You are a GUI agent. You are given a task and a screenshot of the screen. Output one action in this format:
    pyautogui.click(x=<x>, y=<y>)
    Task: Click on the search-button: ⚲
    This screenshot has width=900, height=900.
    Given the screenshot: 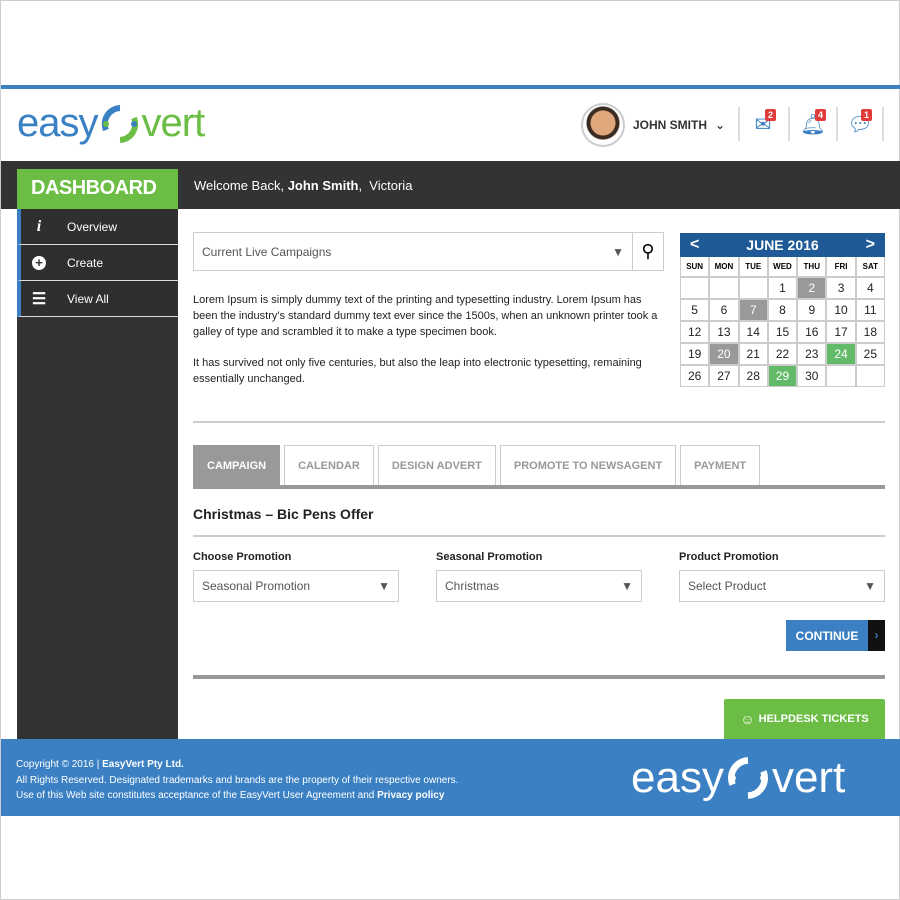 What is the action you would take?
    pyautogui.click(x=648, y=251)
    